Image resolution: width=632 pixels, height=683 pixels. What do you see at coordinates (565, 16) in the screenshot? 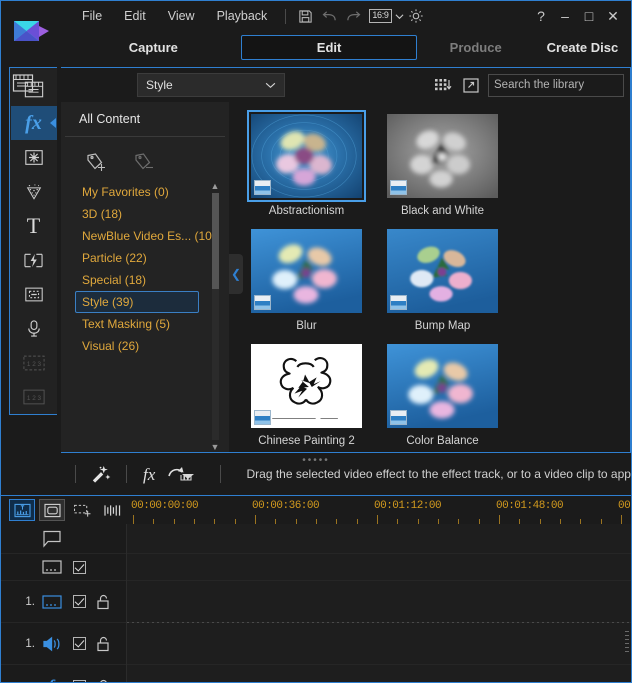
I see `minimize-button: –` at bounding box center [565, 16].